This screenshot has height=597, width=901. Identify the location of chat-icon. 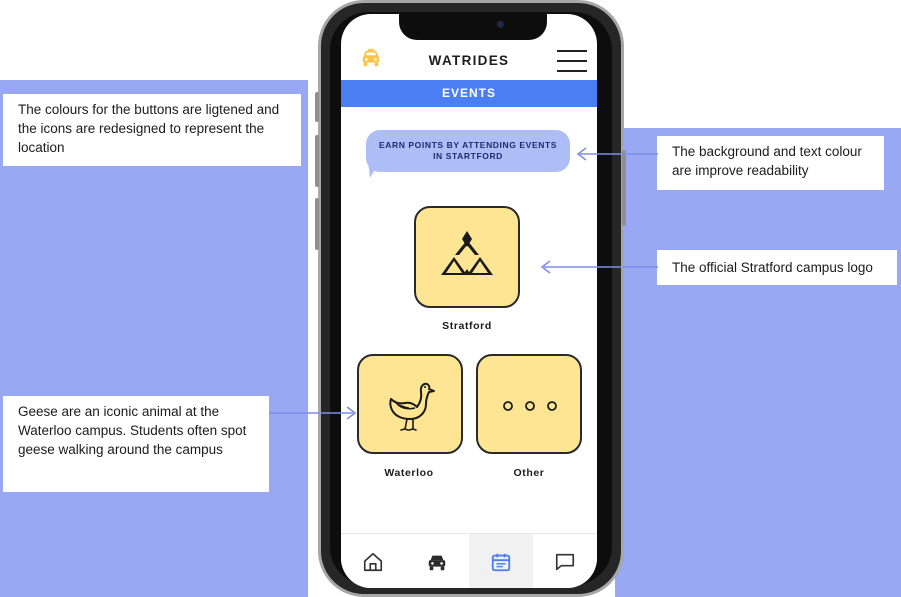
(565, 561).